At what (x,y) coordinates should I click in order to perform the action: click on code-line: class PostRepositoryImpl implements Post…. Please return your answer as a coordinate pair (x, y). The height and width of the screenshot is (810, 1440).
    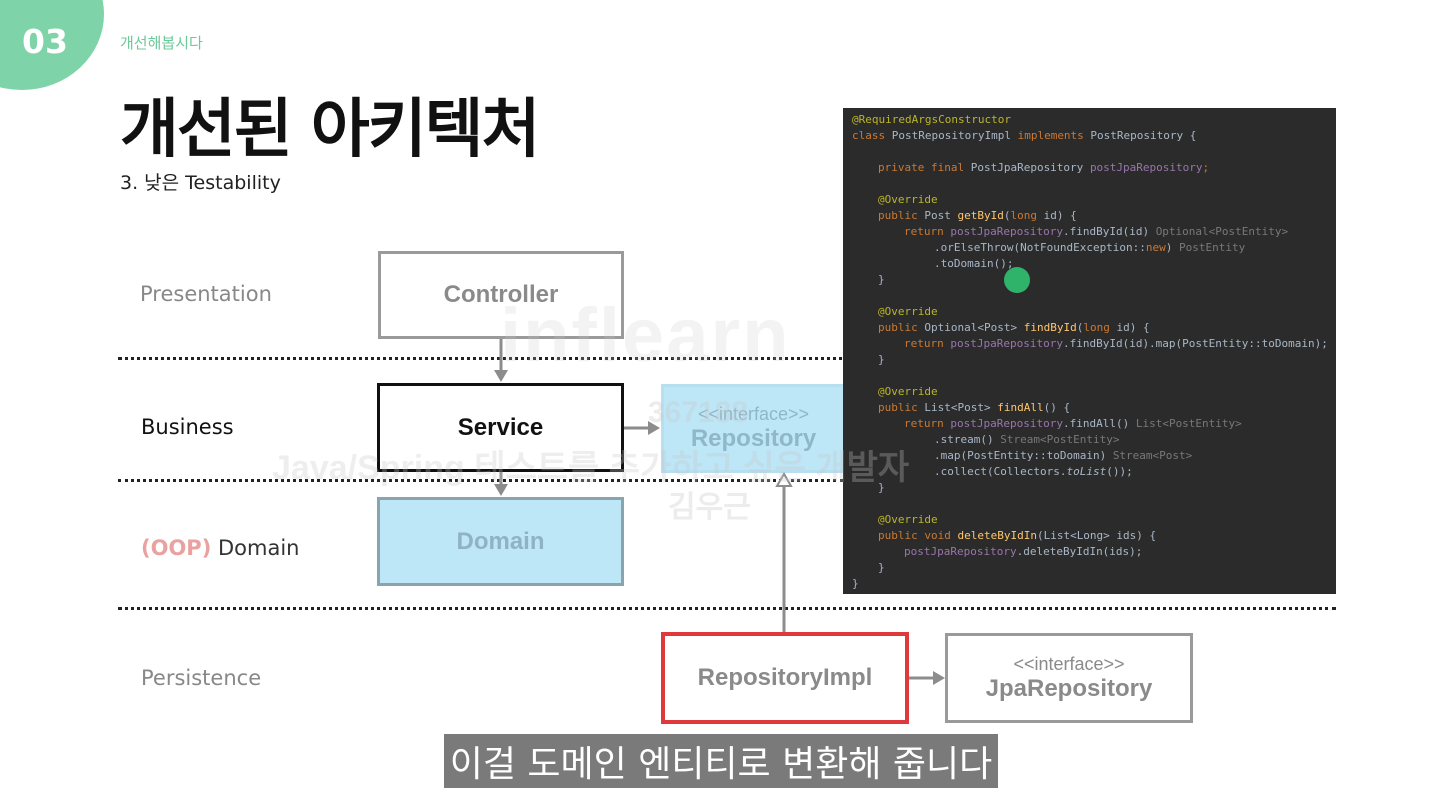
    Looking at the image, I should click on (1024, 135).